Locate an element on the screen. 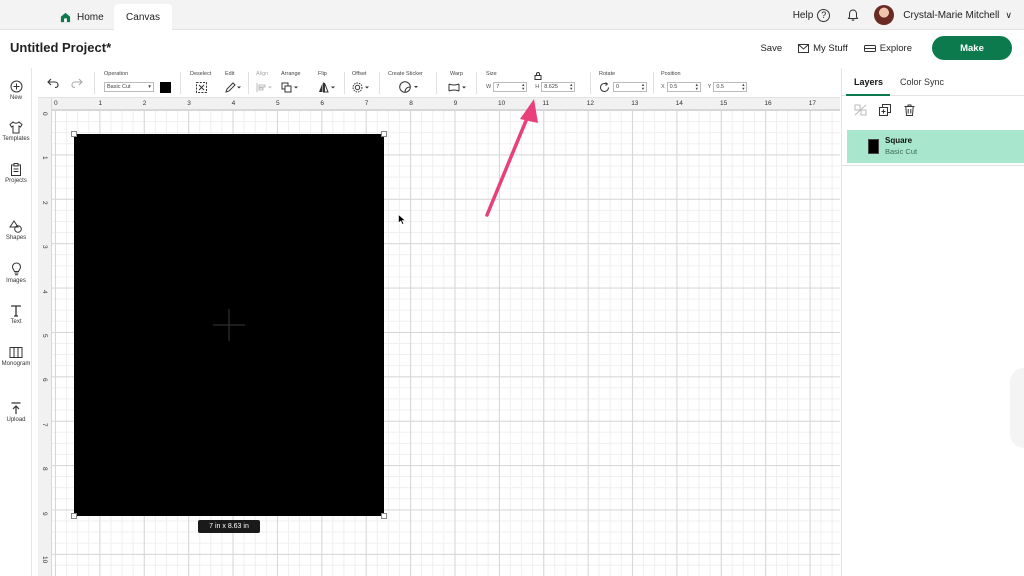  align-label: Align is located at coordinates (262, 74).